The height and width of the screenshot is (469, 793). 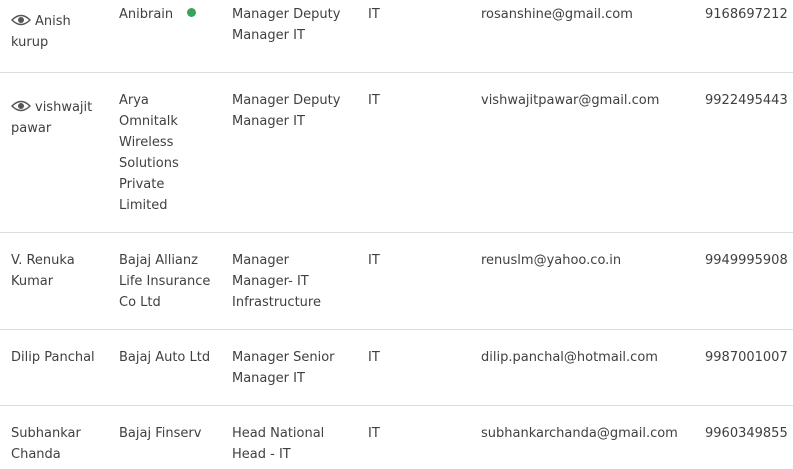 What do you see at coordinates (149, 163) in the screenshot?
I see `company-line: Solutions` at bounding box center [149, 163].